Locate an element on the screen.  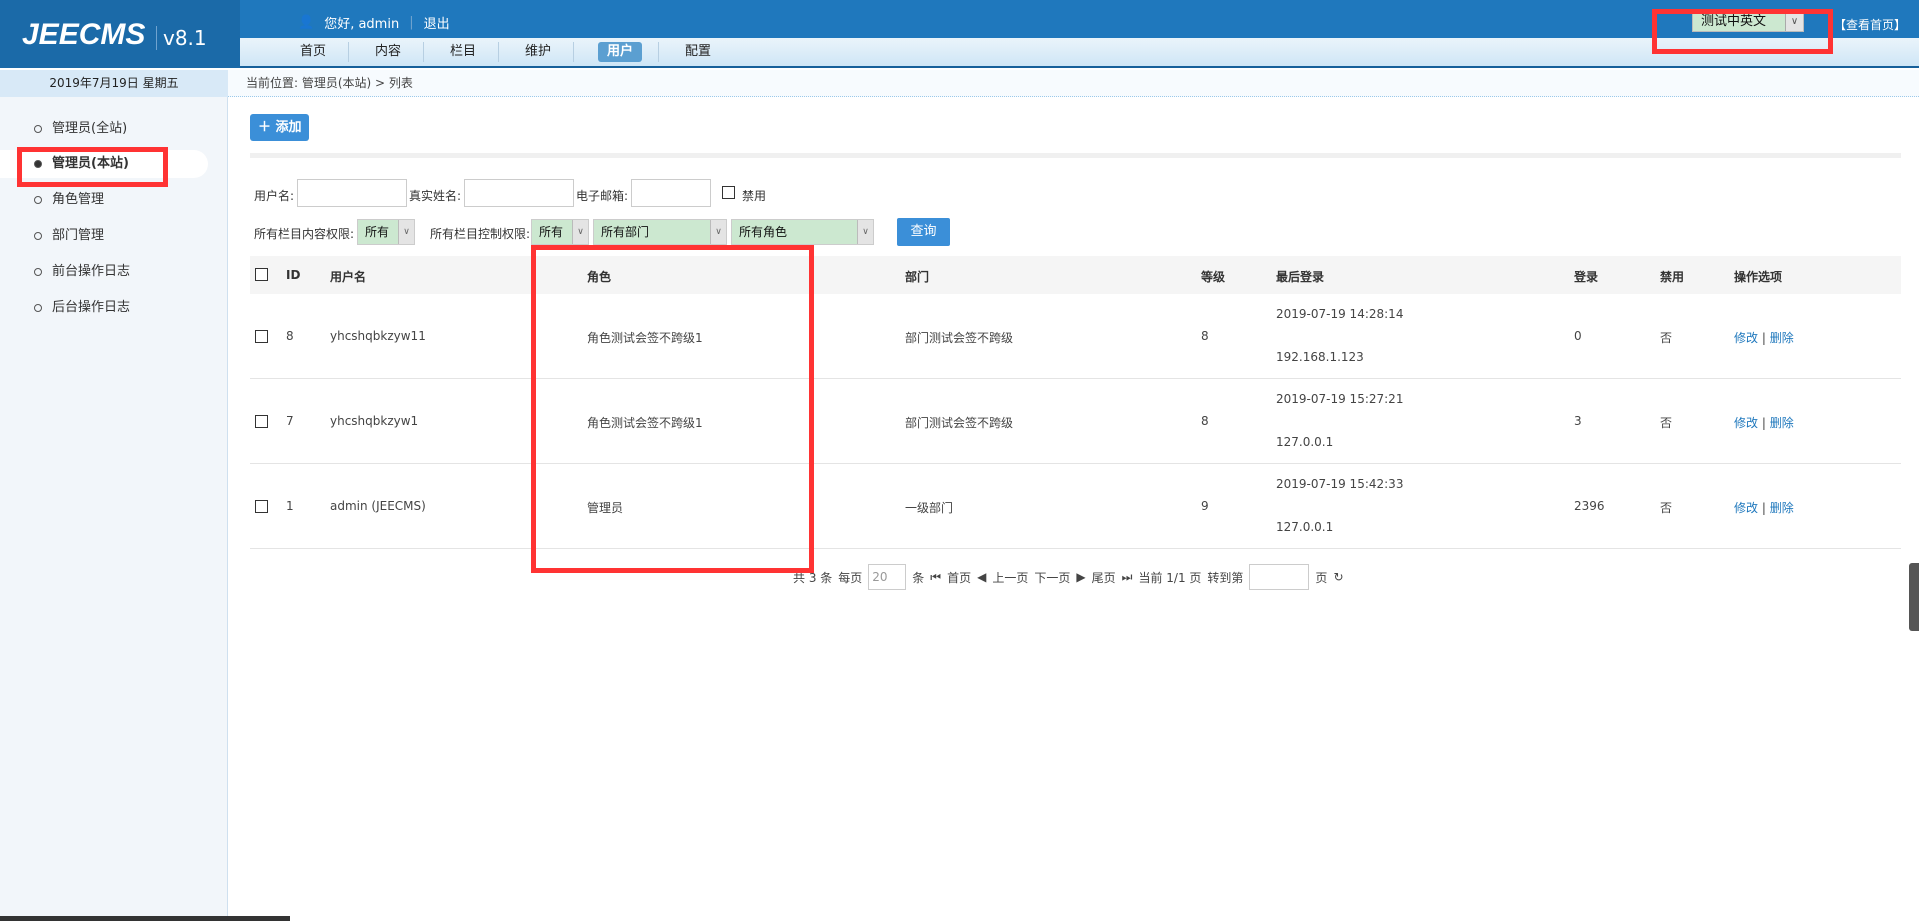
welcome-area: 👤 您好, admin | 退出 is located at coordinates (374, 22).